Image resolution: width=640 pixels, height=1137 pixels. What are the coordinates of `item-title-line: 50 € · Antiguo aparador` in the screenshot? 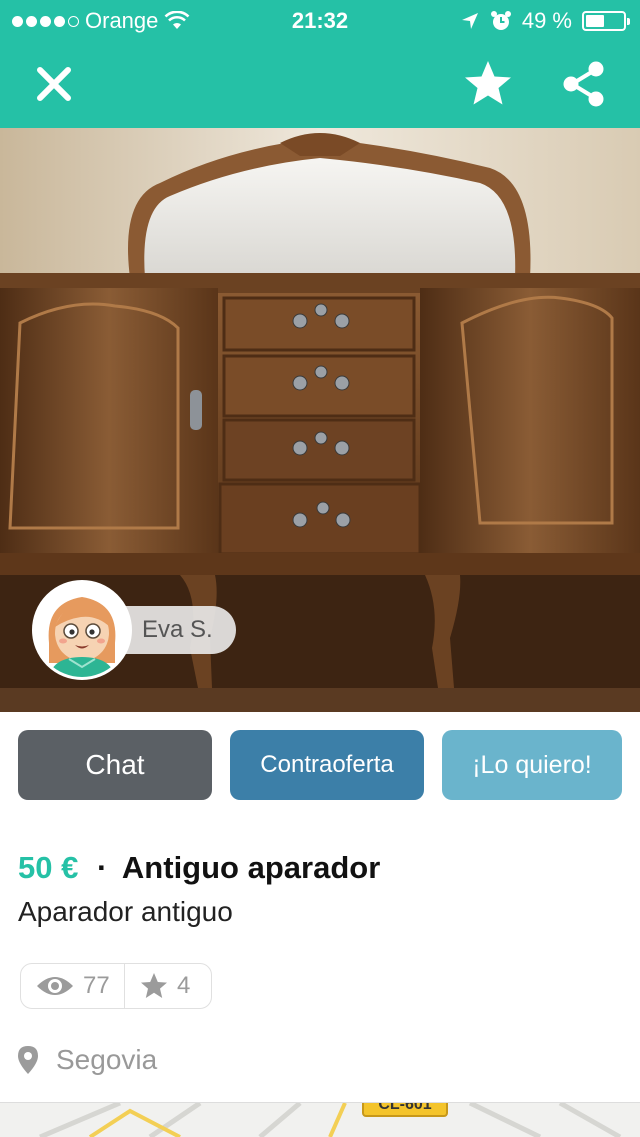 It's located at (199, 868).